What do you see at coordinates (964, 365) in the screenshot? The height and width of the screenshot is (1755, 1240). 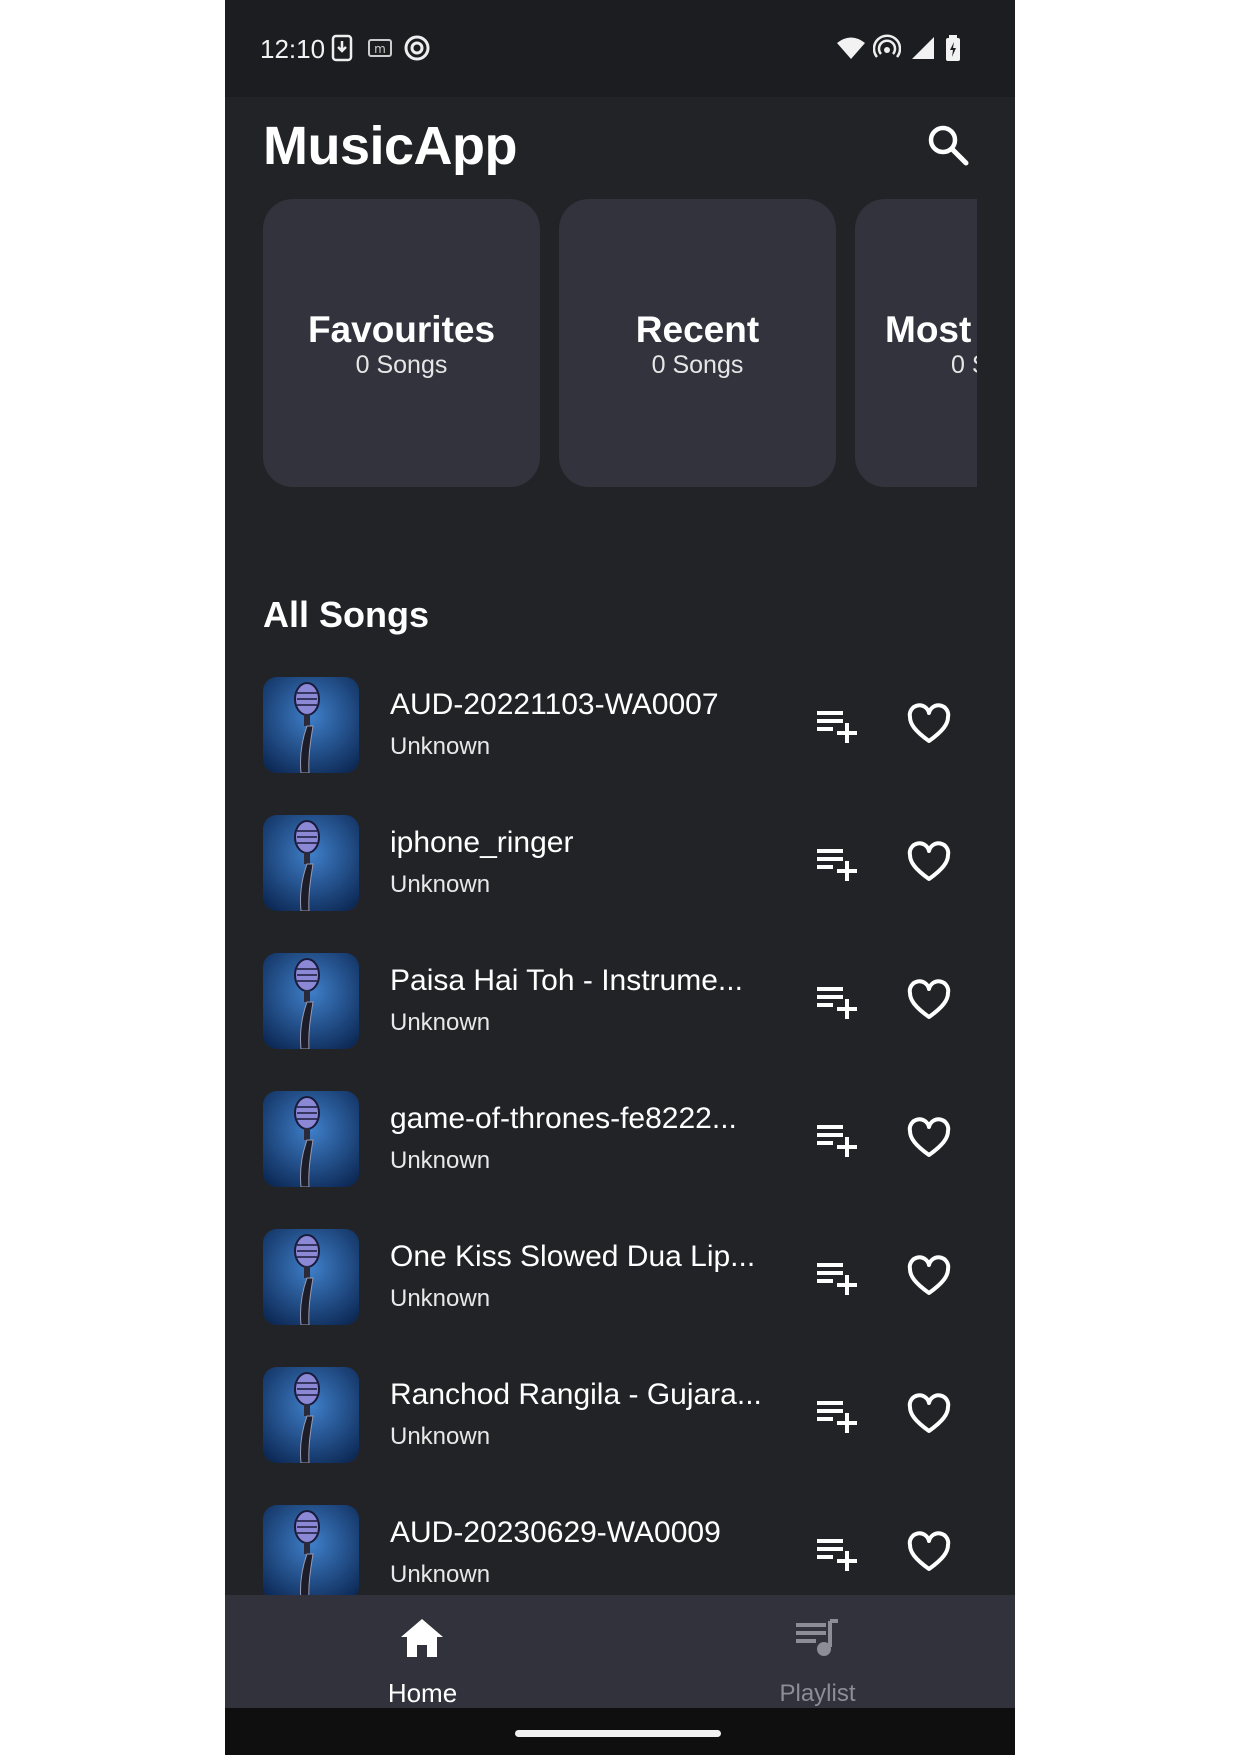 I see `card-count: 0 S` at bounding box center [964, 365].